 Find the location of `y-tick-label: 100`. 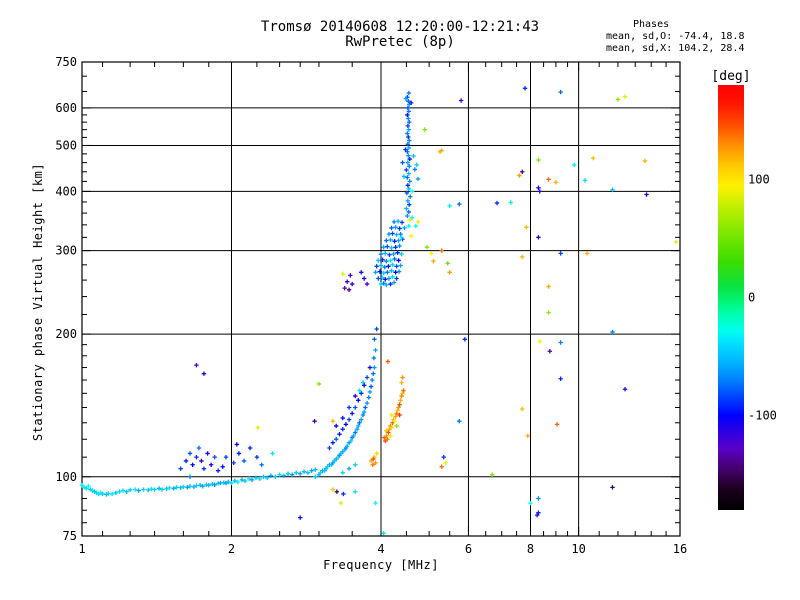

y-tick-label: 100 is located at coordinates (66, 477).